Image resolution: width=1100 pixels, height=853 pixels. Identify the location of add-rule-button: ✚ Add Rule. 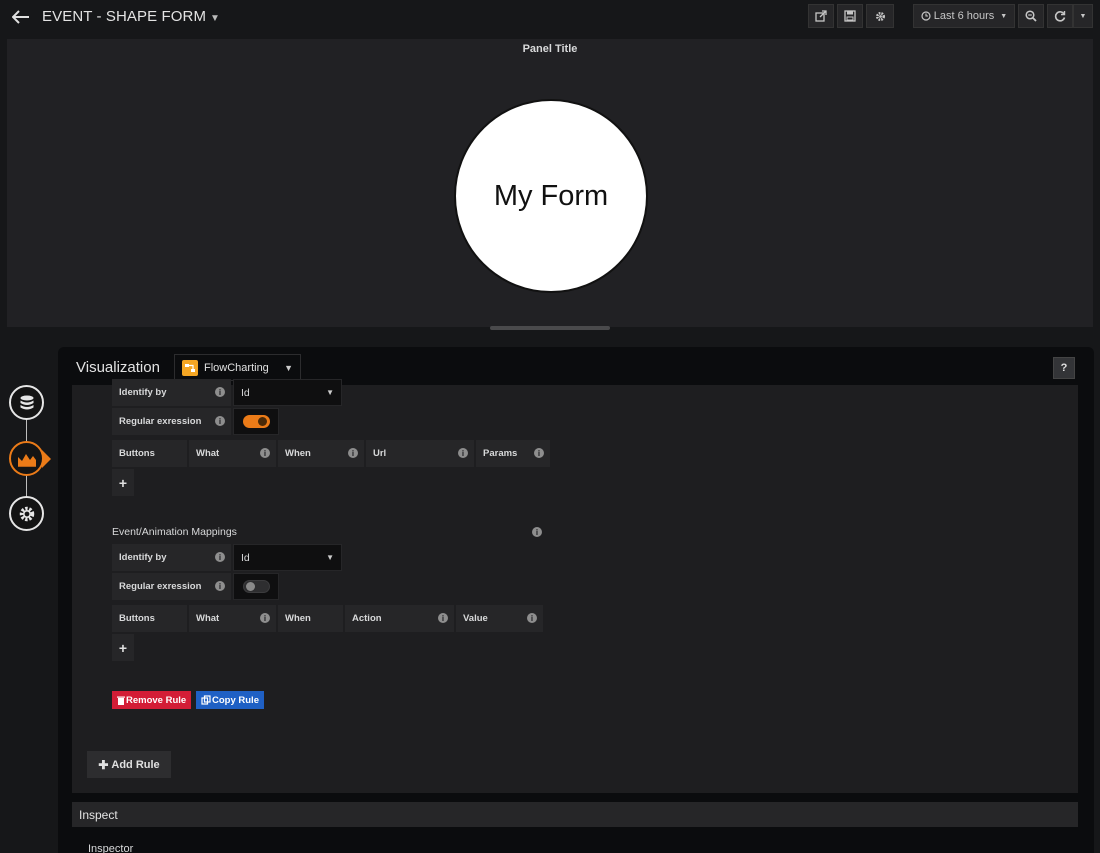
(129, 764).